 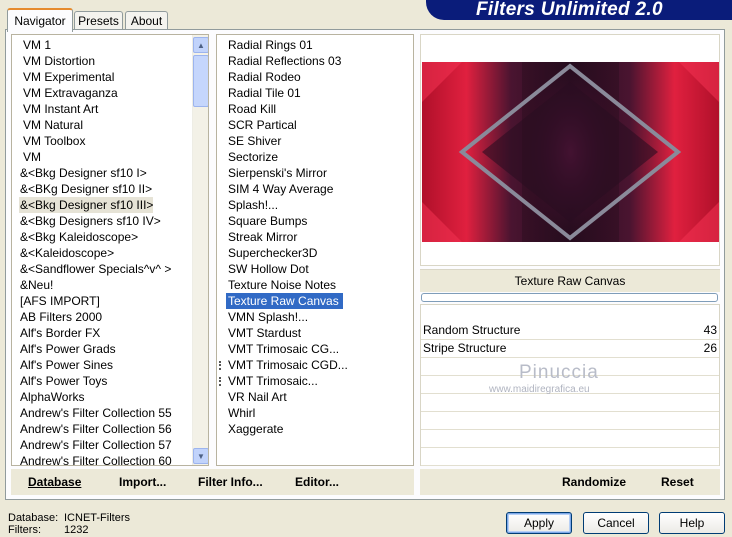 What do you see at coordinates (200, 81) in the screenshot?
I see `scroll-thumb` at bounding box center [200, 81].